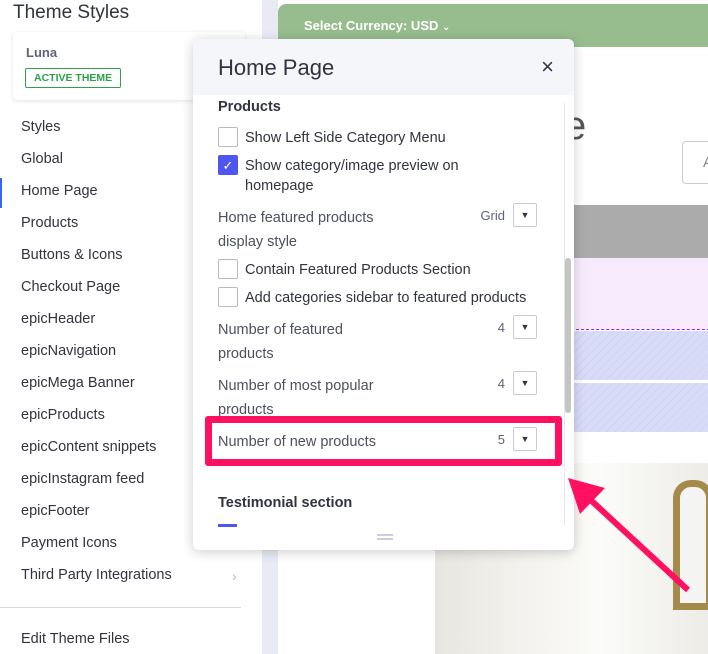  I want to click on sidebar-item-payment-icons: Payment Icons, so click(69, 543).